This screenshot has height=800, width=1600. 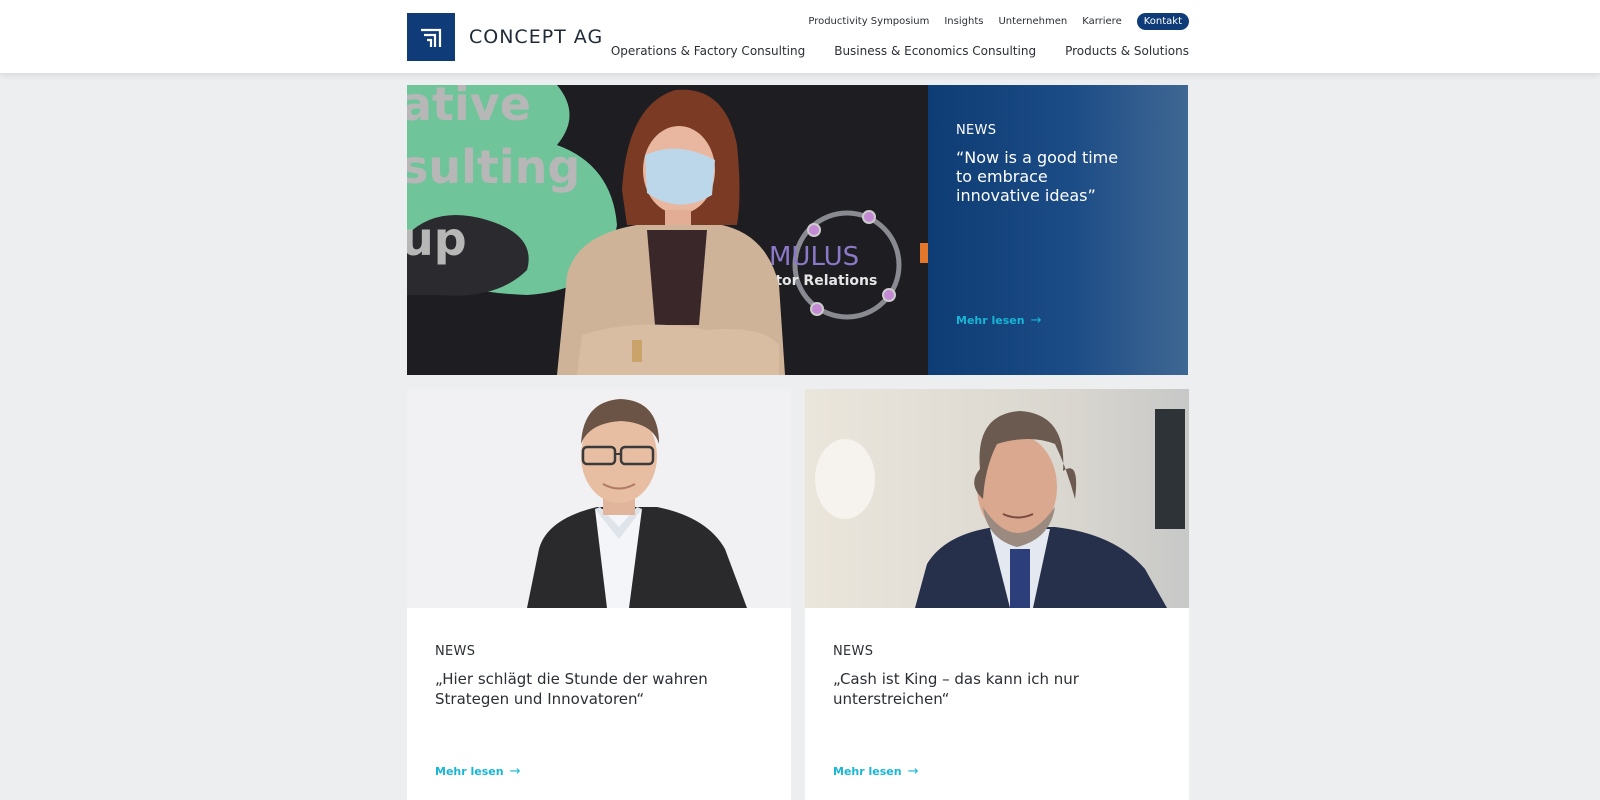 What do you see at coordinates (1162, 21) in the screenshot?
I see `kontakt-button: Kontakt` at bounding box center [1162, 21].